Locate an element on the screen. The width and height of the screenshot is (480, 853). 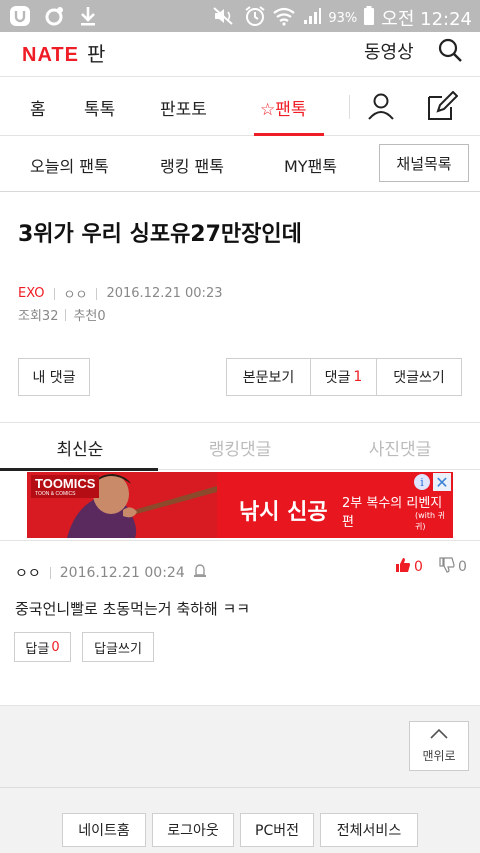
nav-home: 홈 is located at coordinates (38, 107).